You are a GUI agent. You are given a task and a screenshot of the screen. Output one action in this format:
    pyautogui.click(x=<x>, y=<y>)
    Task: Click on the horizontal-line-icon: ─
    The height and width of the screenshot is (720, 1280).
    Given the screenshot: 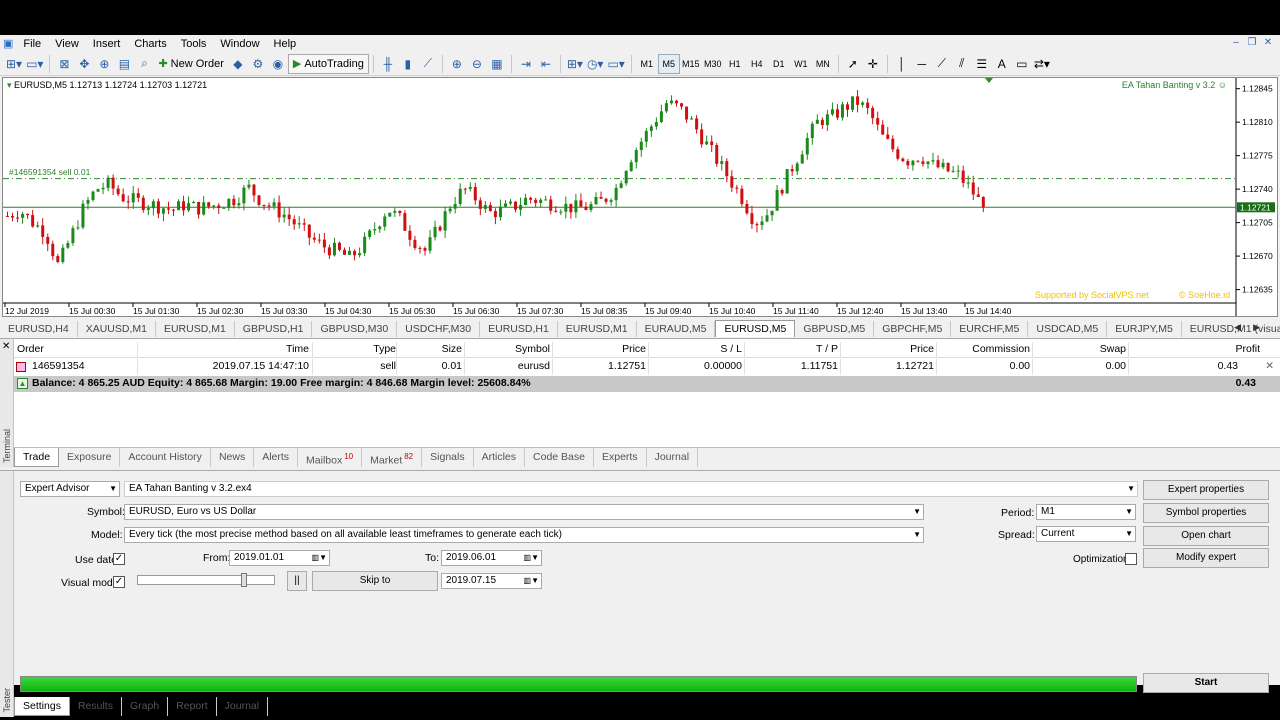 What is the action you would take?
    pyautogui.click(x=922, y=64)
    